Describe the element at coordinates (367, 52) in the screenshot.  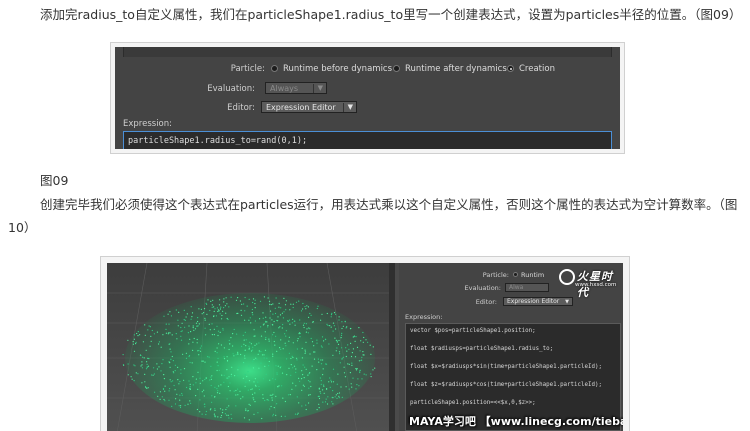
I see `panel-top-strip` at that location.